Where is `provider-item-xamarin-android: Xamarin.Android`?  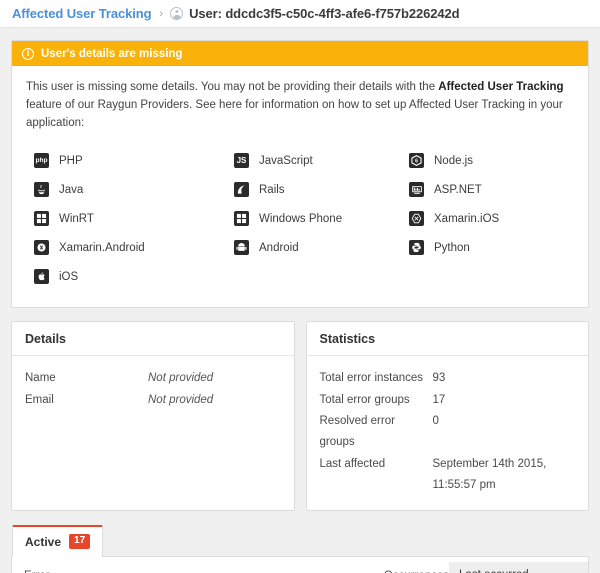 provider-item-xamarin-android: Xamarin.Android is located at coordinates (134, 247).